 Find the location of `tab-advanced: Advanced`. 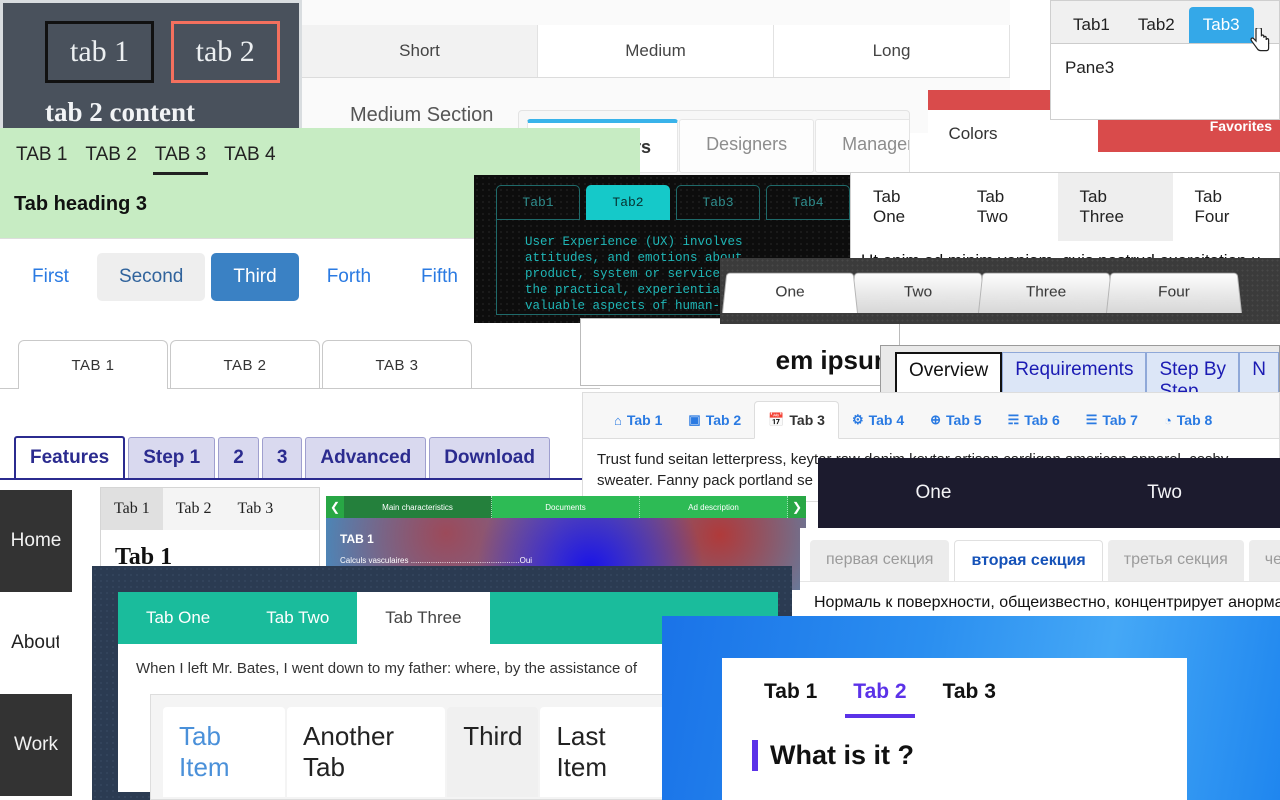

tab-advanced: Advanced is located at coordinates (366, 457).